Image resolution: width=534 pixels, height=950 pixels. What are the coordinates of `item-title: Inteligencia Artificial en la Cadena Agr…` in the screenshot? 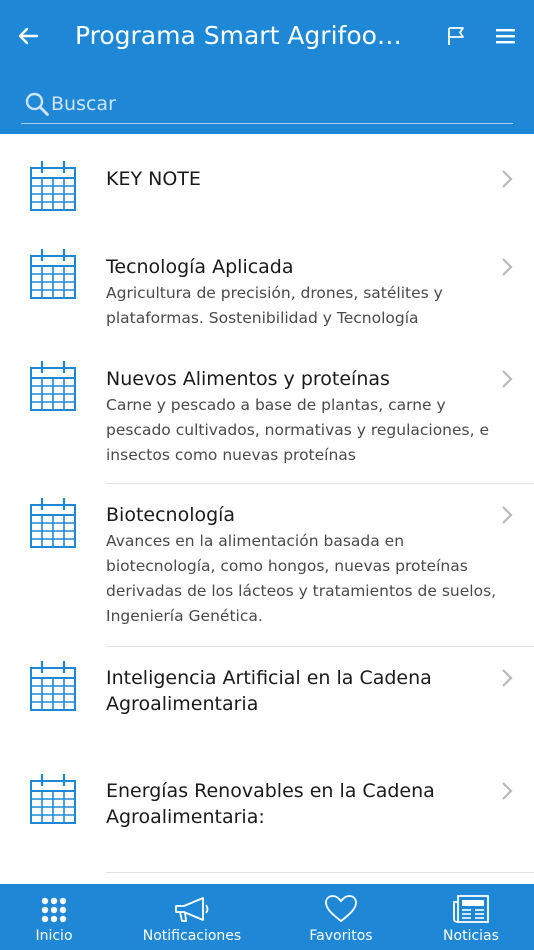 It's located at (269, 691).